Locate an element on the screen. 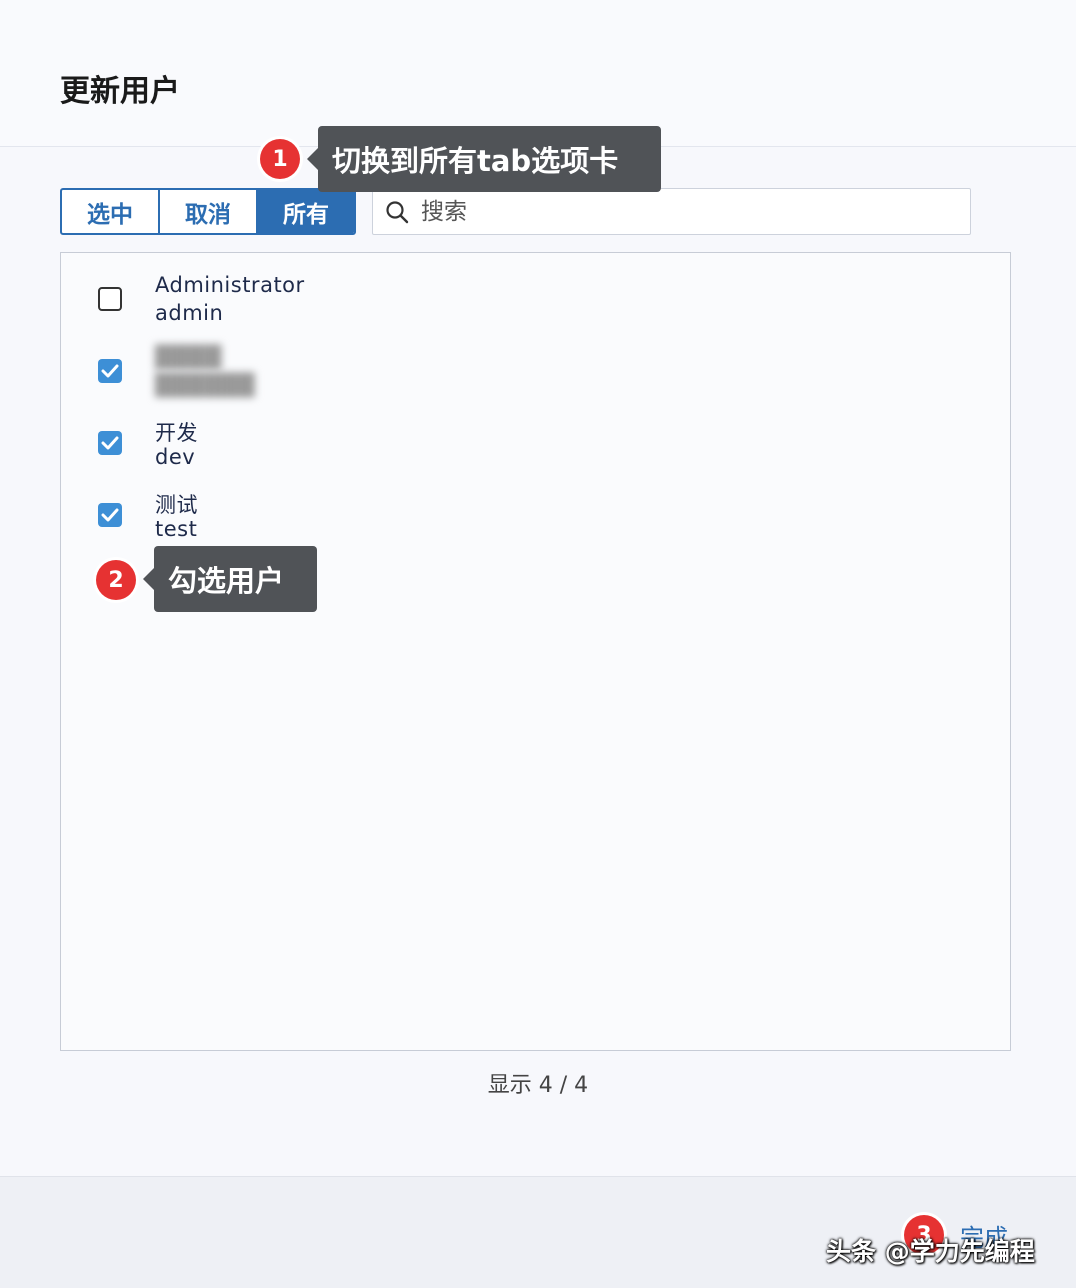 This screenshot has width=1076, height=1288. dialog-header: 更新用户 is located at coordinates (538, 73).